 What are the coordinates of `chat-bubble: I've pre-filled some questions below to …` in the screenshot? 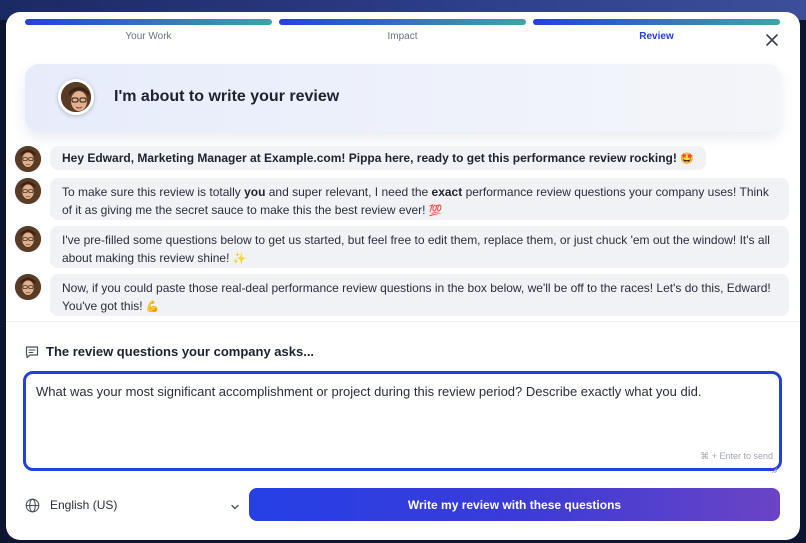 It's located at (419, 247).